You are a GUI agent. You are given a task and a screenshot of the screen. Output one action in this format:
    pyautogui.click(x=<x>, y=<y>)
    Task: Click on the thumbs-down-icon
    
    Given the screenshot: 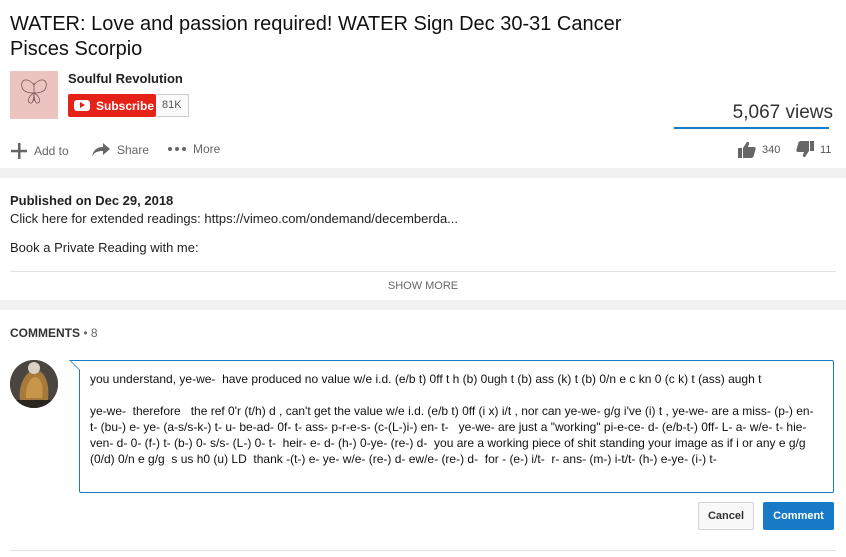 What is the action you would take?
    pyautogui.click(x=805, y=149)
    